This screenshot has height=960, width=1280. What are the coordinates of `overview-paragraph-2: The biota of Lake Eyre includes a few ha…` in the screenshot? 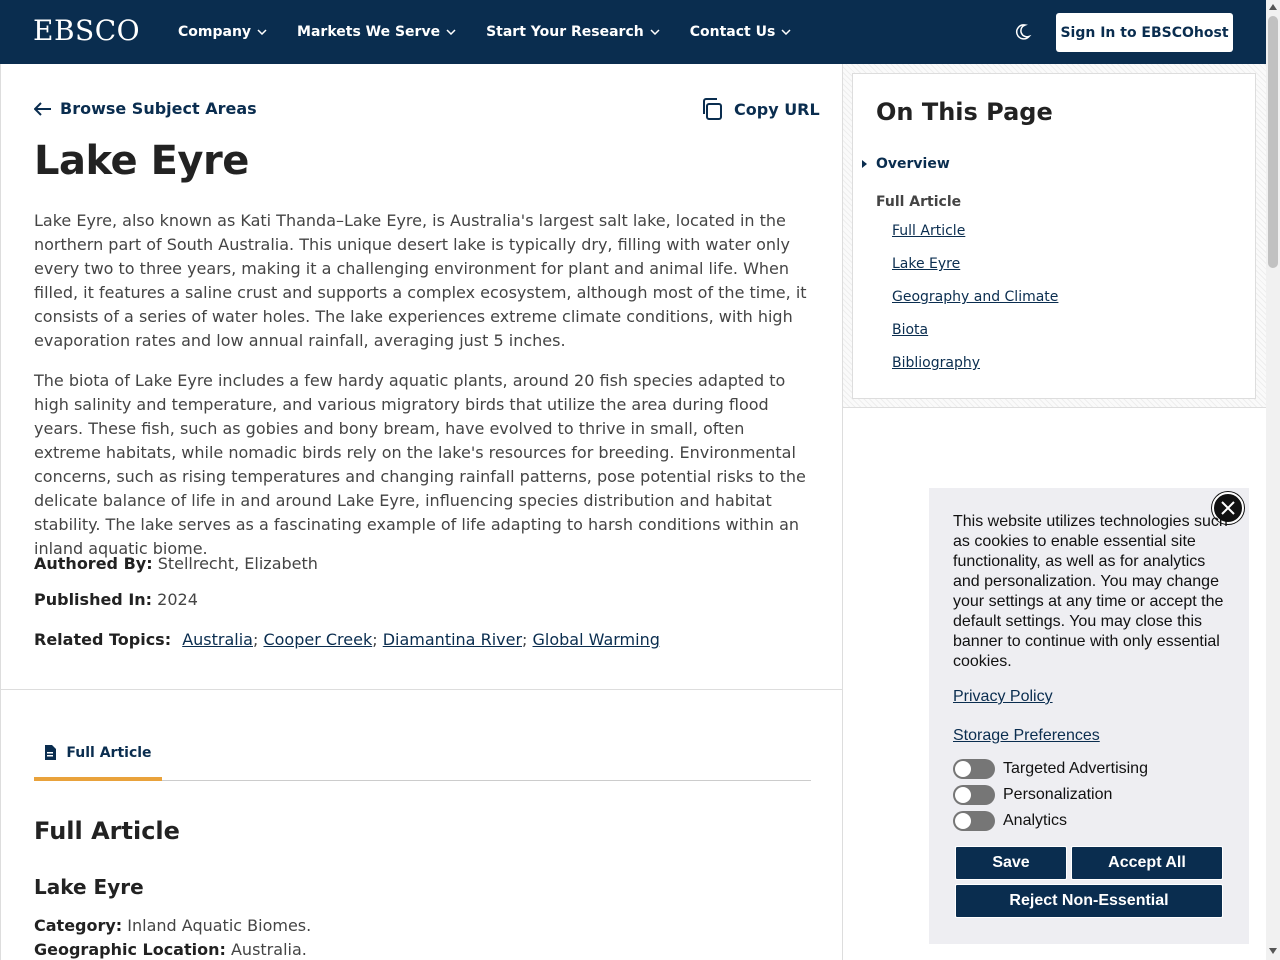 It's located at (420, 464).